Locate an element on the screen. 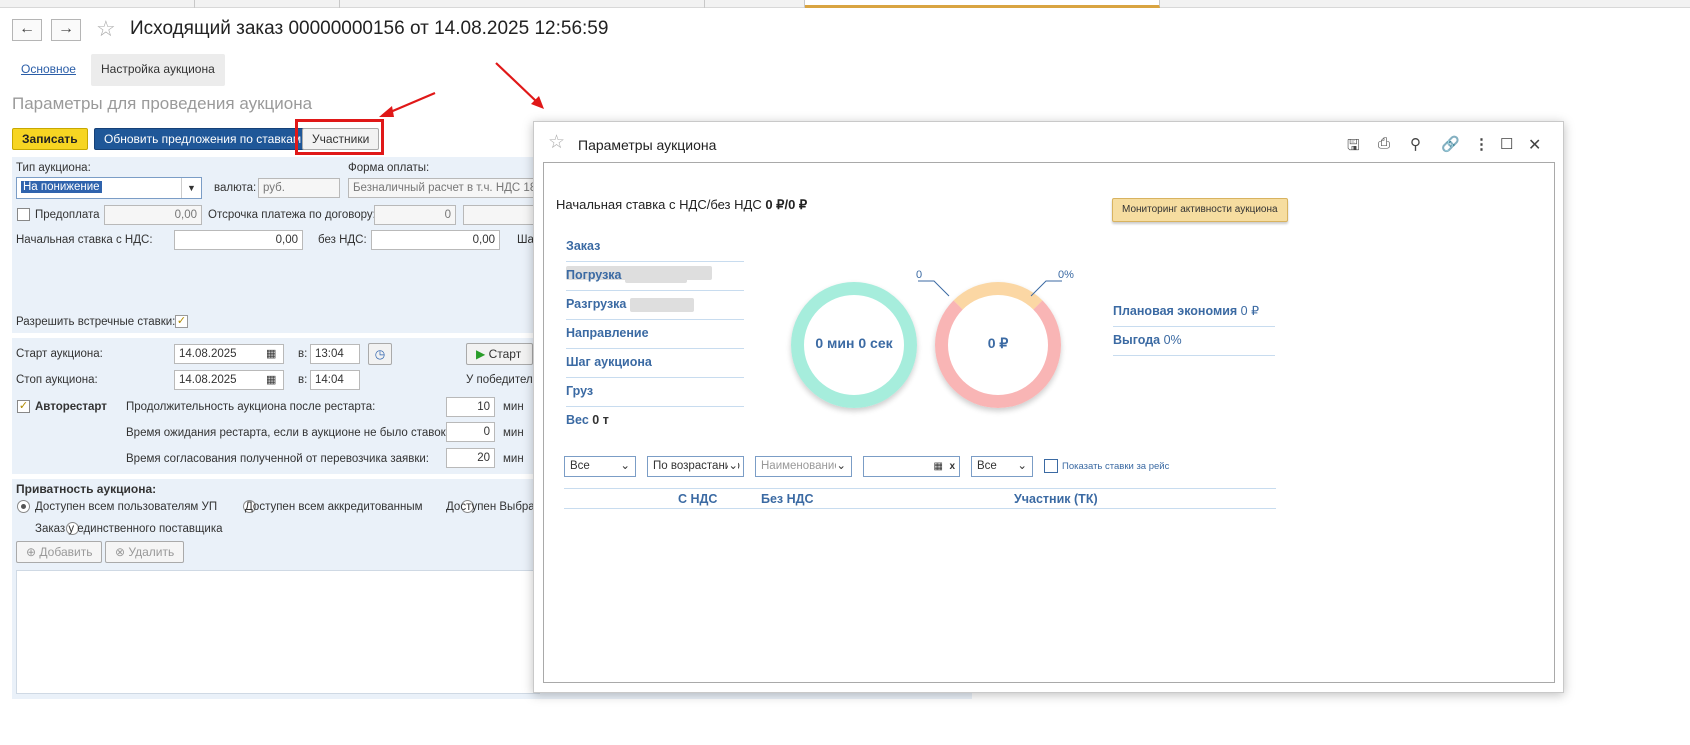 Image resolution: width=1690 pixels, height=745 pixels. info-loading: Погрузка is located at coordinates (655, 276).